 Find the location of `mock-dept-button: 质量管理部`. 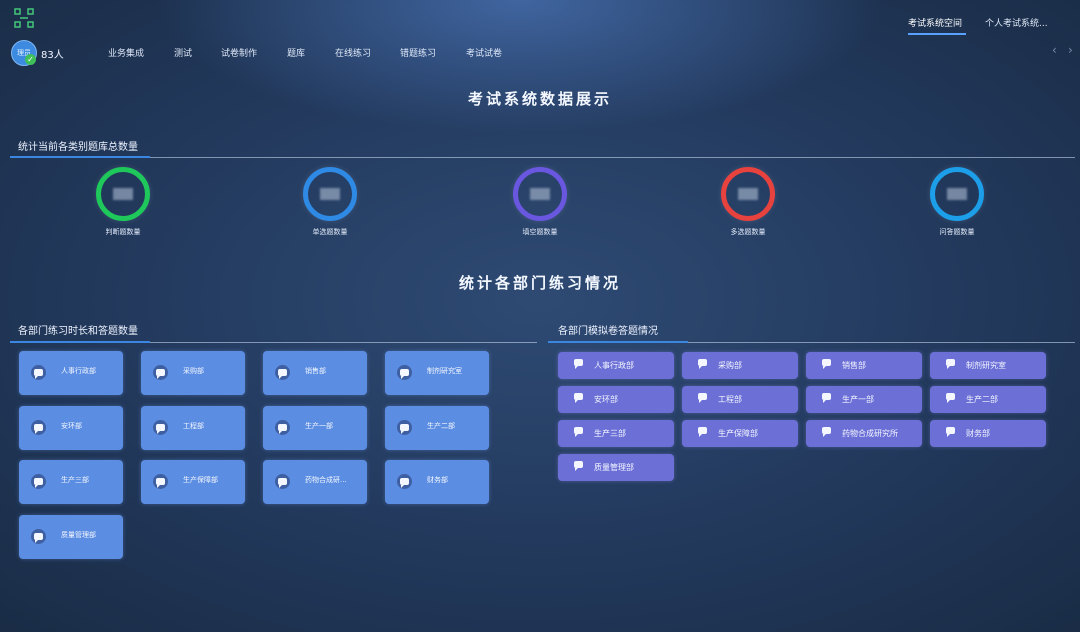

mock-dept-button: 质量管理部 is located at coordinates (616, 467).